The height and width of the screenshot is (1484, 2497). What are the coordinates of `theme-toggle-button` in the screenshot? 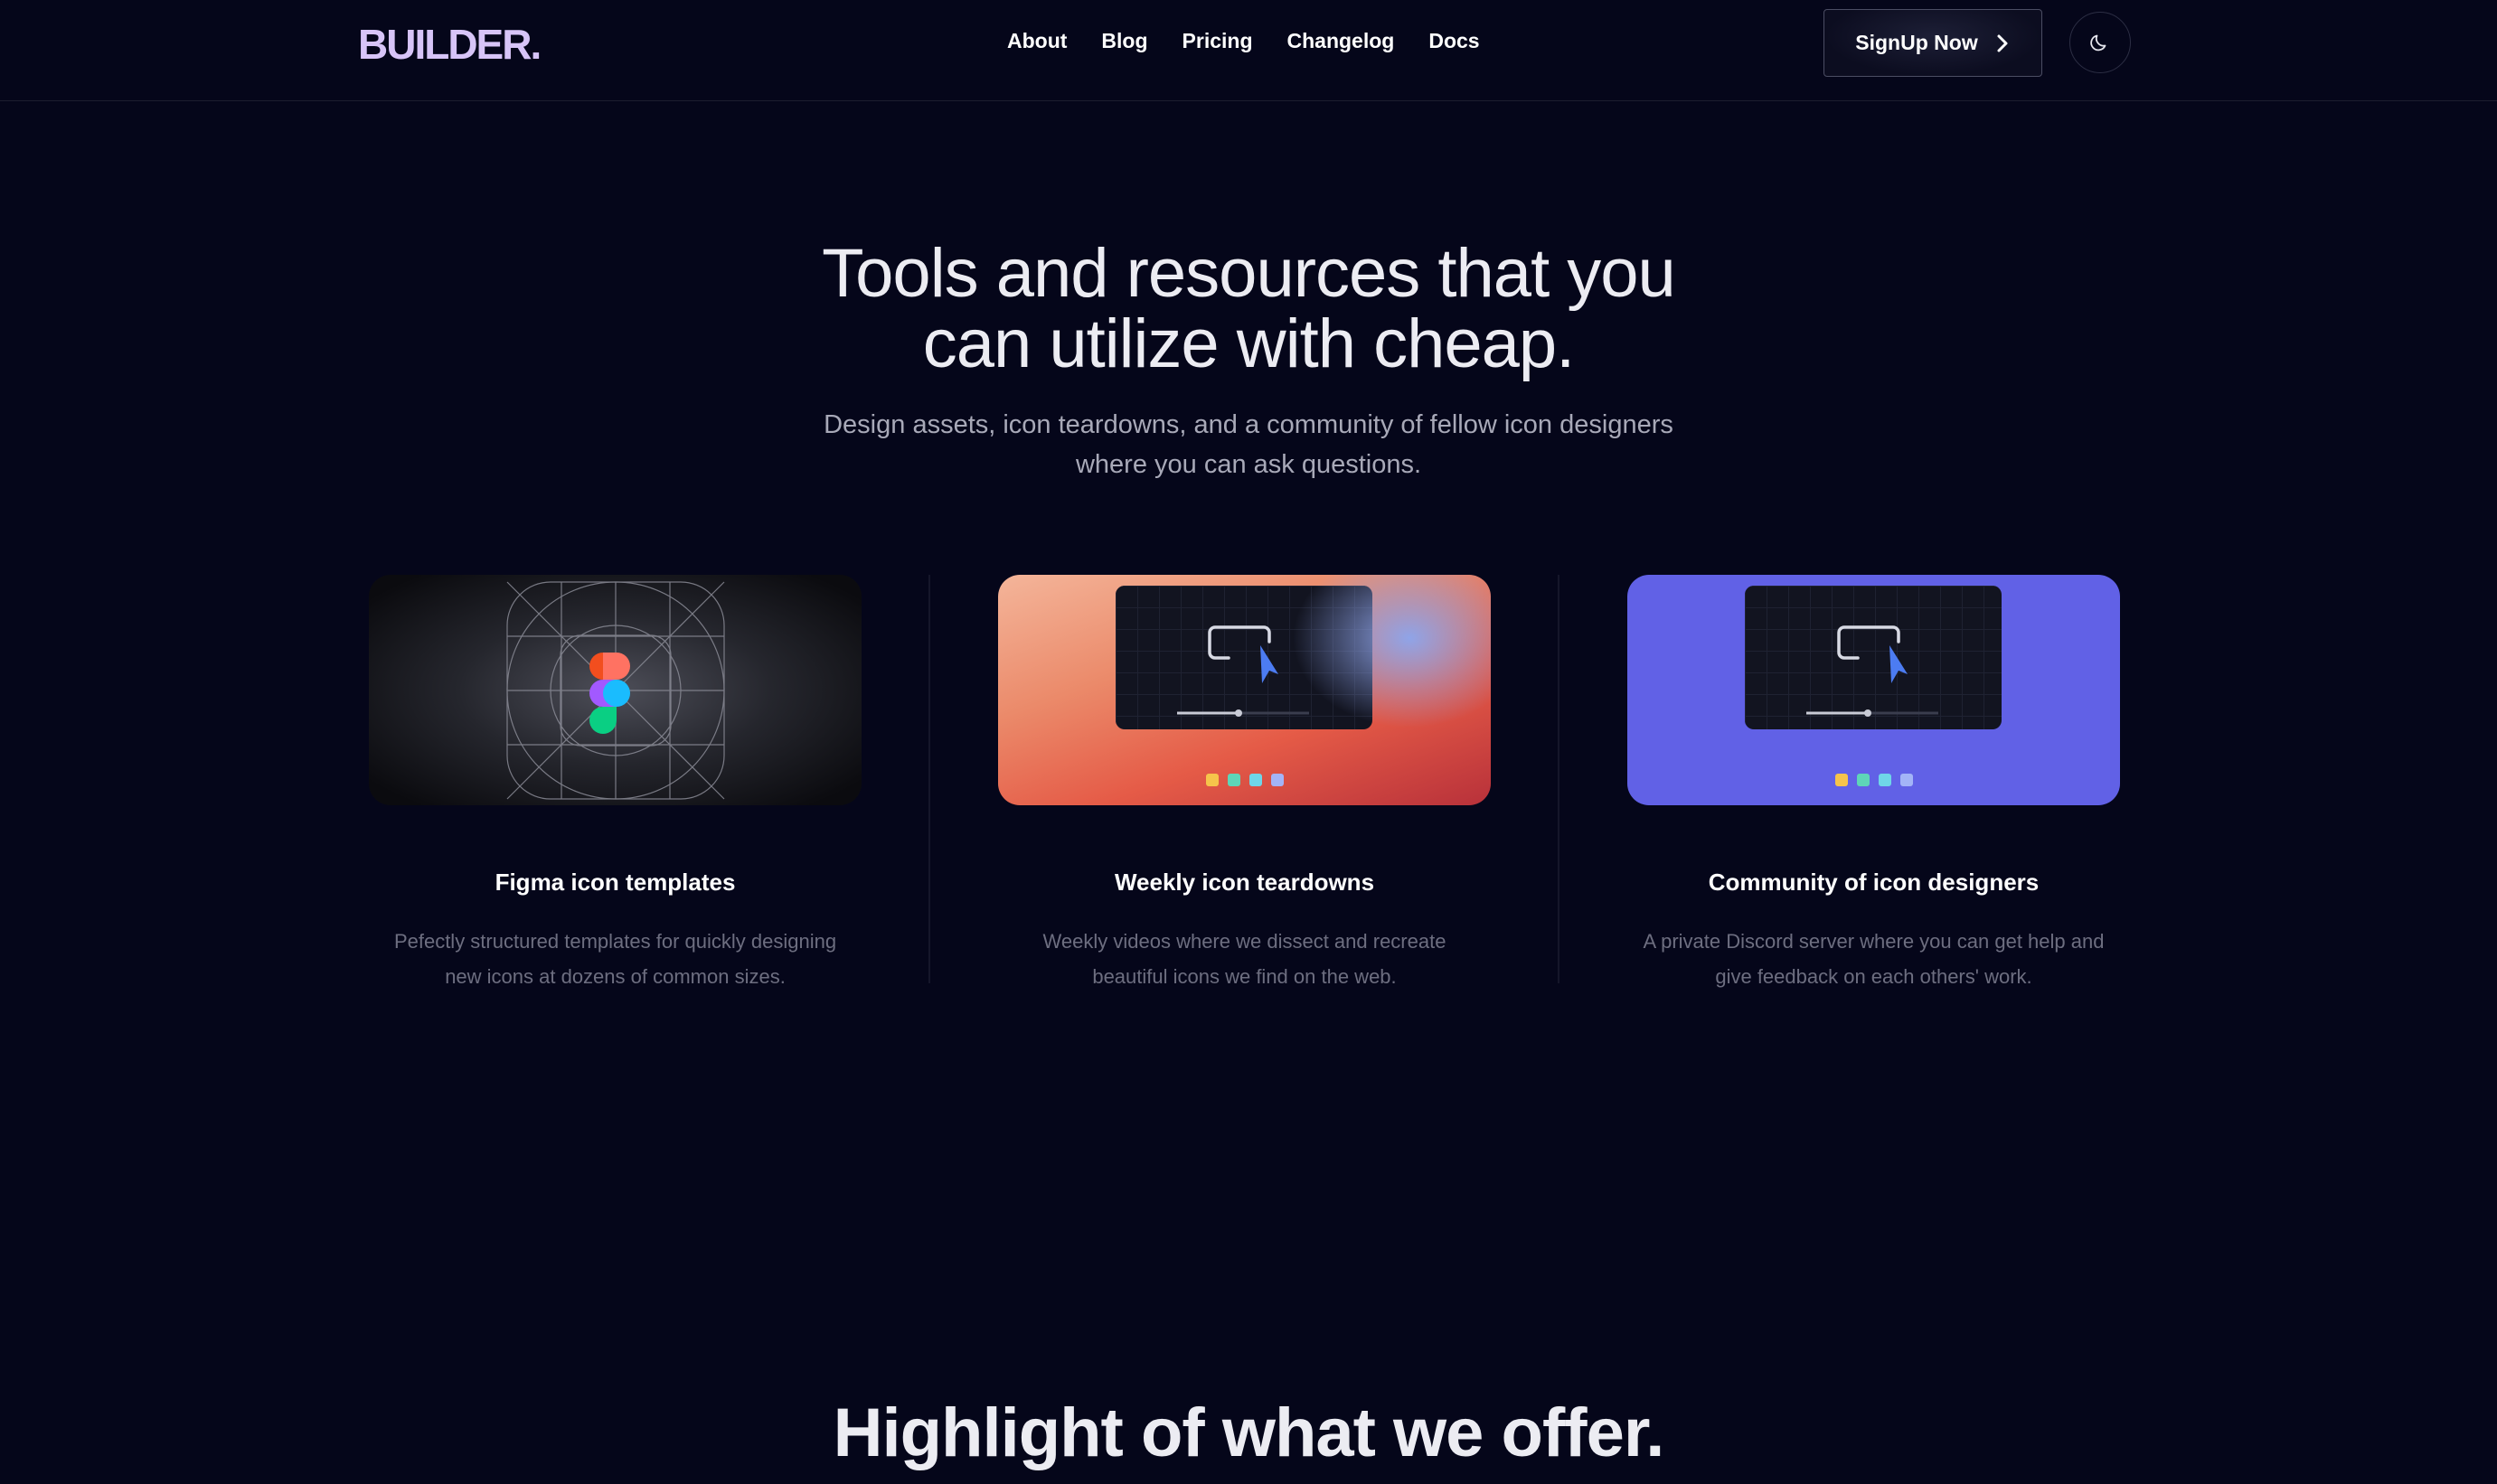 It's located at (2100, 42).